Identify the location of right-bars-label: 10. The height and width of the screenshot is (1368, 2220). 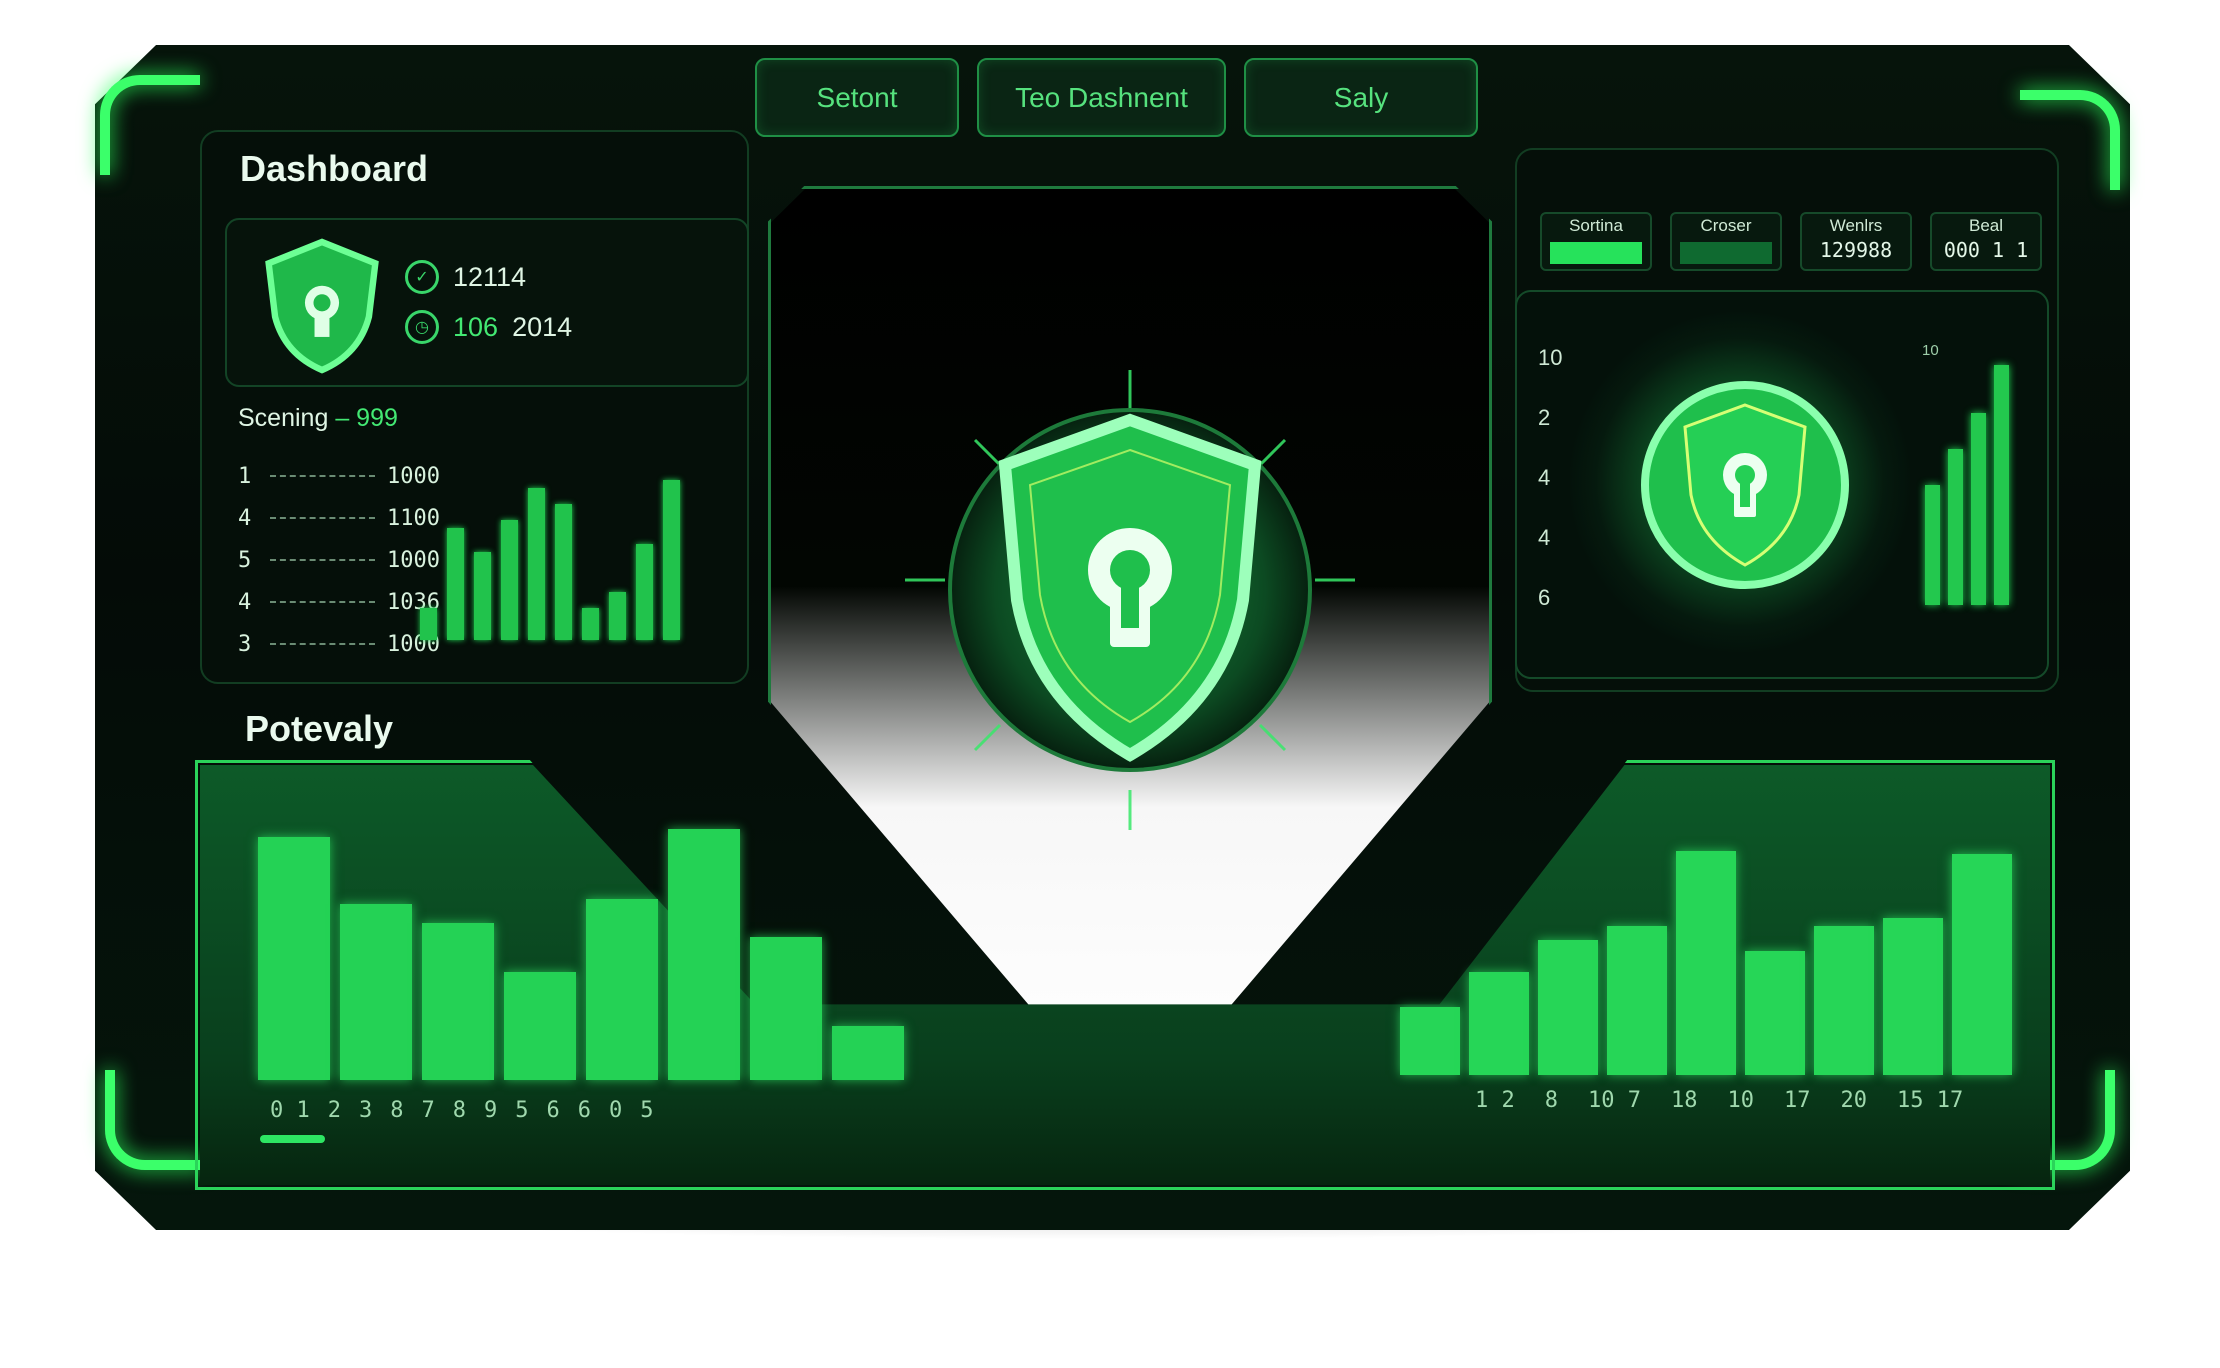
(1930, 350).